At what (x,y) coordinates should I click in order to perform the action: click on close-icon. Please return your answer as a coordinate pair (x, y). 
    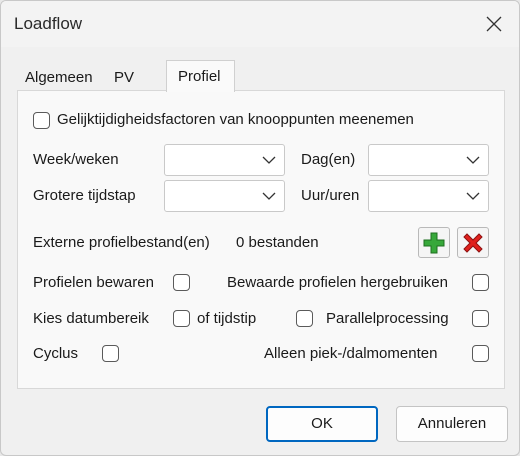
    Looking at the image, I should click on (494, 24).